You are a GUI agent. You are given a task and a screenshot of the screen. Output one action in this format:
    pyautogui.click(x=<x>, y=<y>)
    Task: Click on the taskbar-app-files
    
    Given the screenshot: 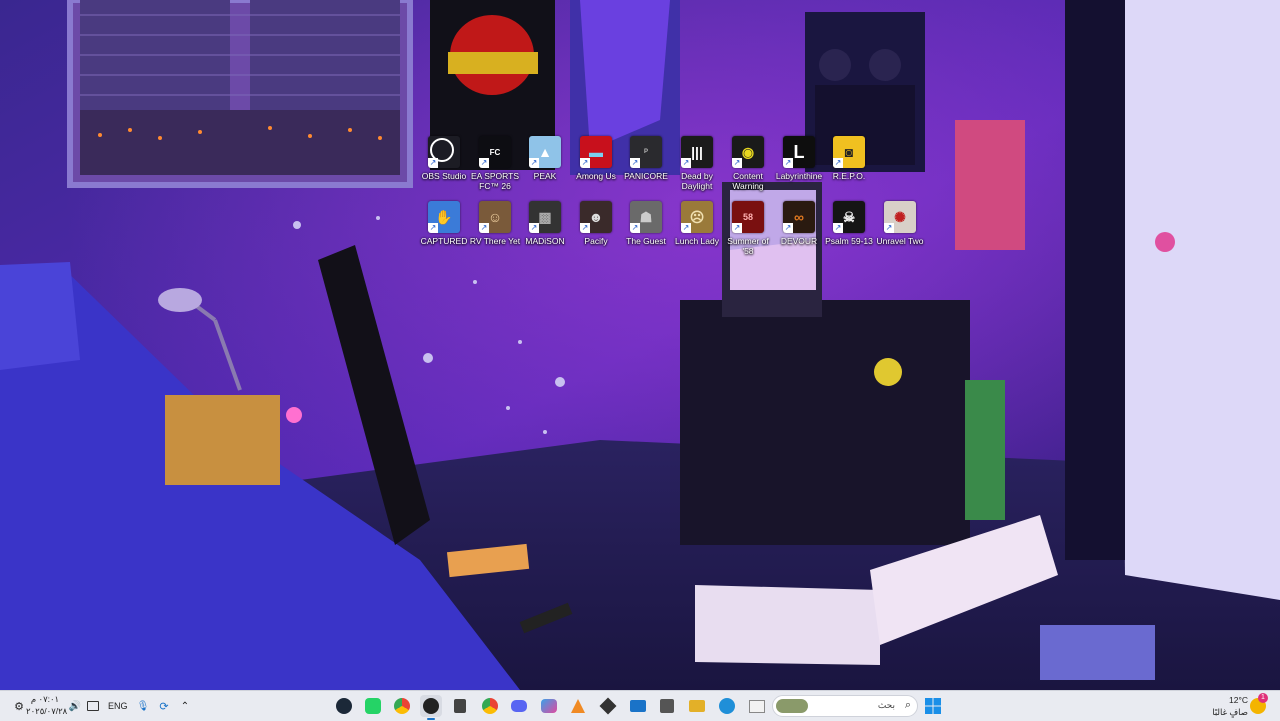 What is the action you would take?
    pyautogui.click(x=697, y=706)
    